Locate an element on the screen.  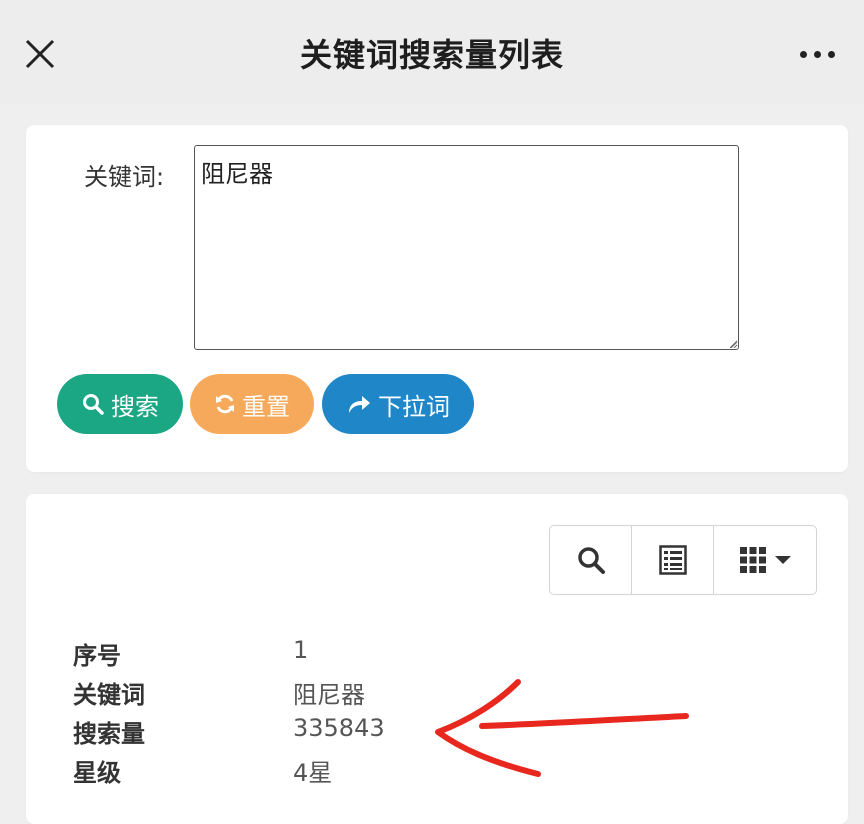
search-button: 搜索 is located at coordinates (120, 404).